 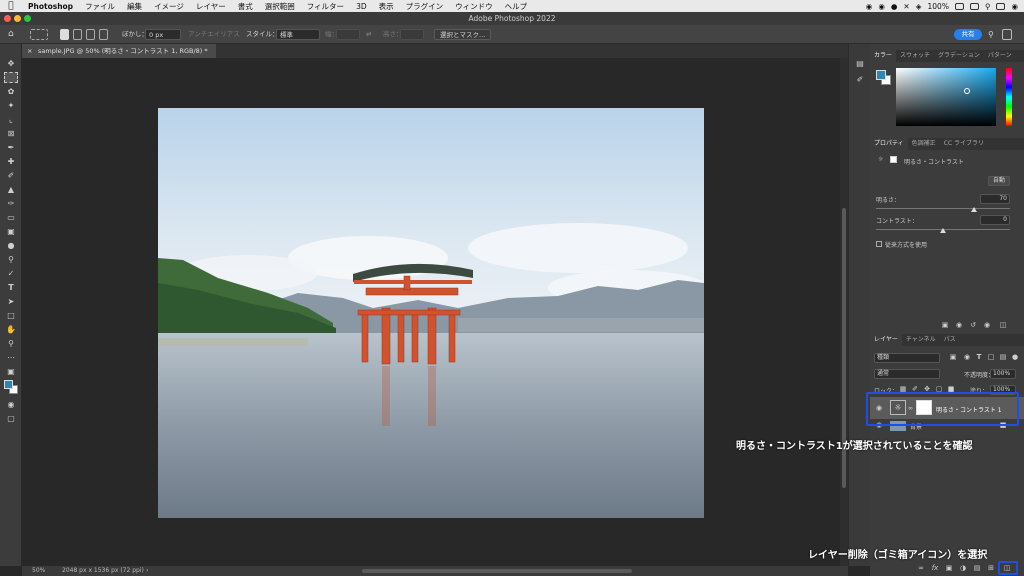 I want to click on status-menu-chevron-icon: ›, so click(x=147, y=571).